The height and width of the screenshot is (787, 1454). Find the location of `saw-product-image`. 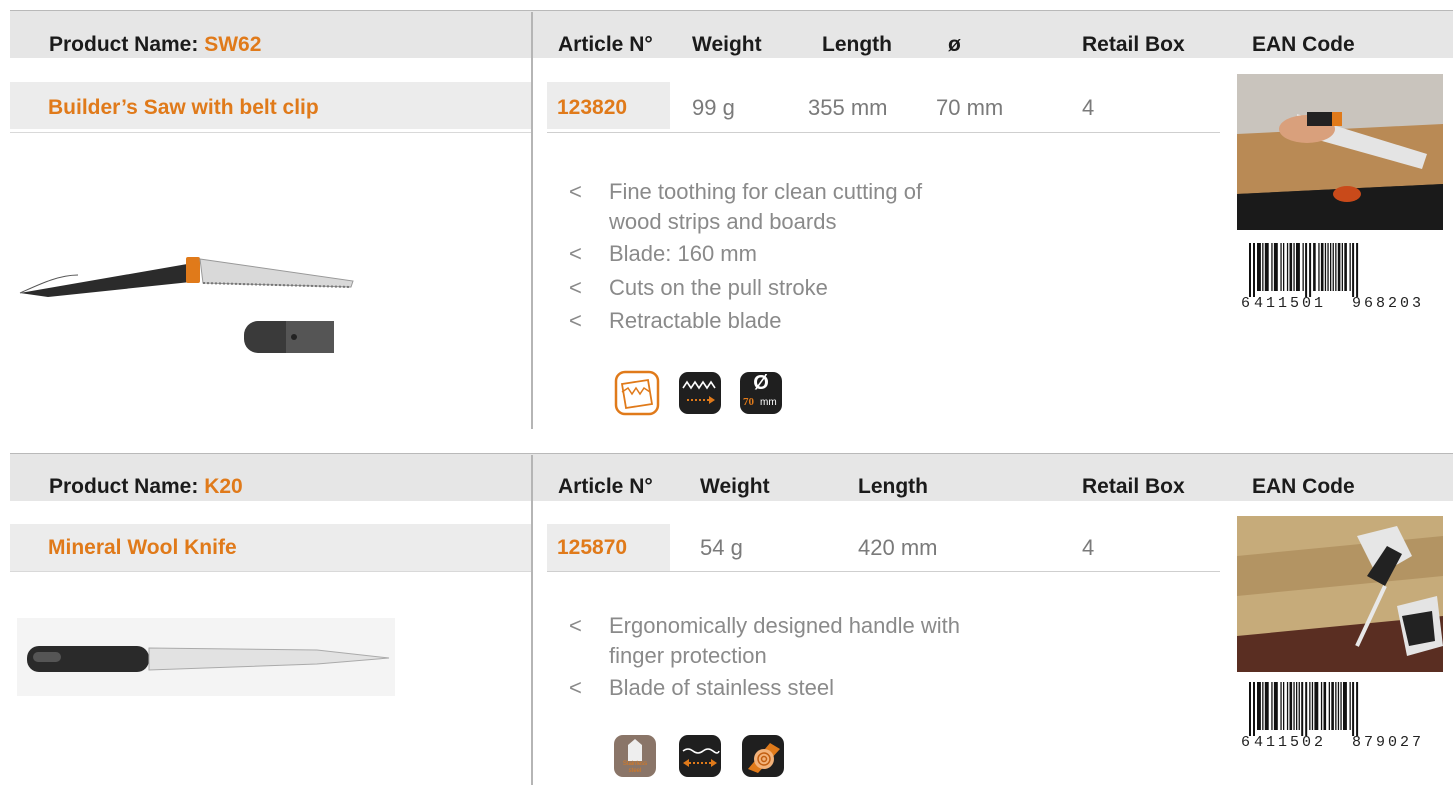

saw-product-image is located at coordinates (186, 305).